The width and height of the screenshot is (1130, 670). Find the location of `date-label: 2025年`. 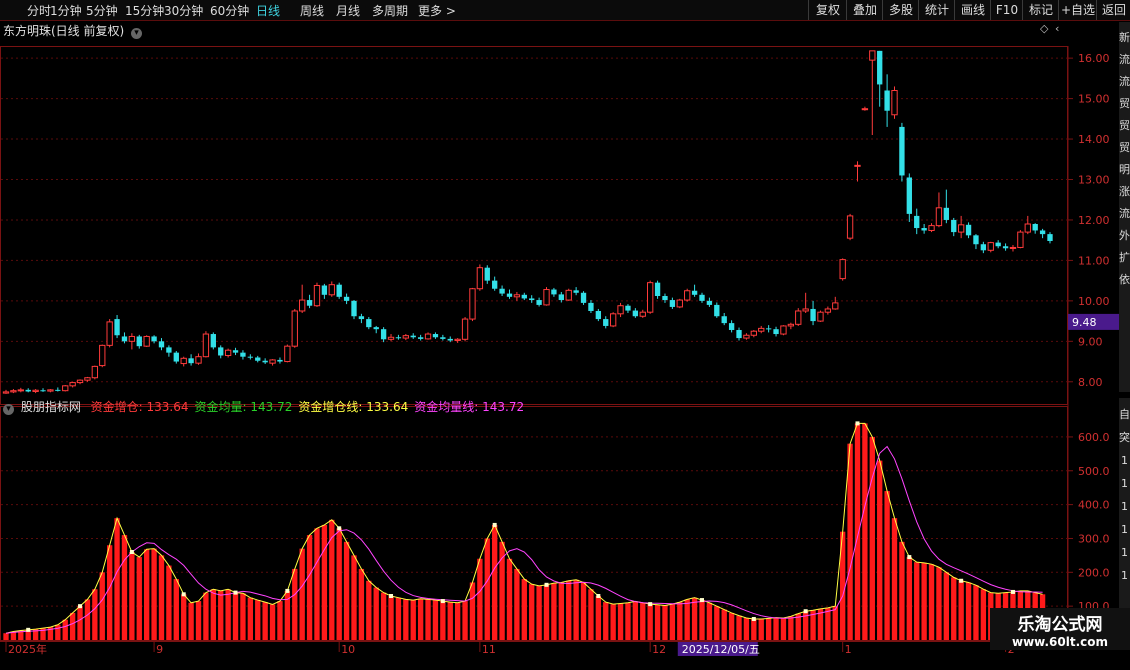

date-label: 2025年 is located at coordinates (27, 649).